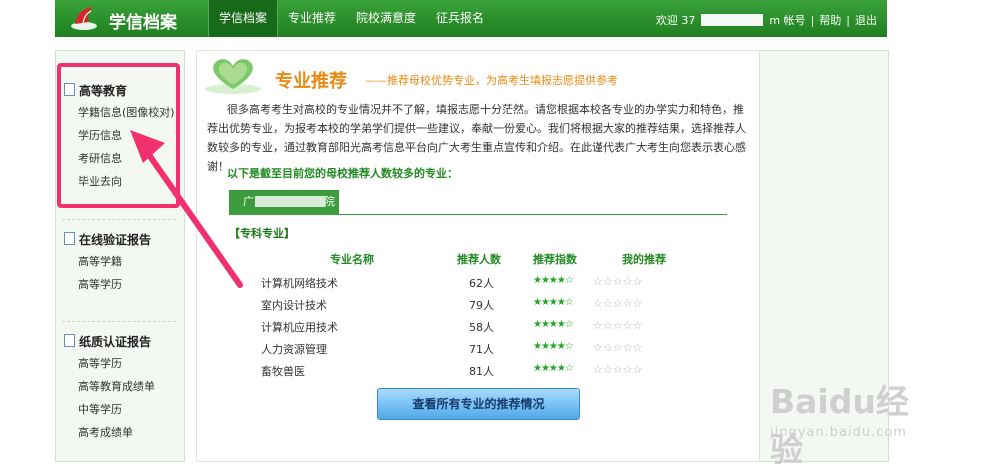  I want to click on help-link: 帮助, so click(830, 20).